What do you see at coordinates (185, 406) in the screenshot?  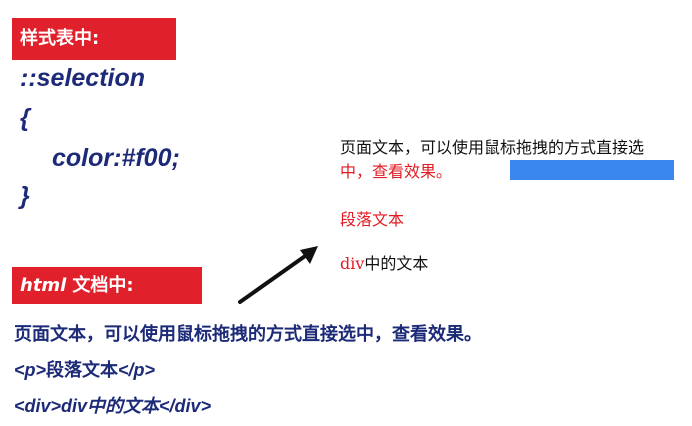 I see `div-close-tag: </div>` at bounding box center [185, 406].